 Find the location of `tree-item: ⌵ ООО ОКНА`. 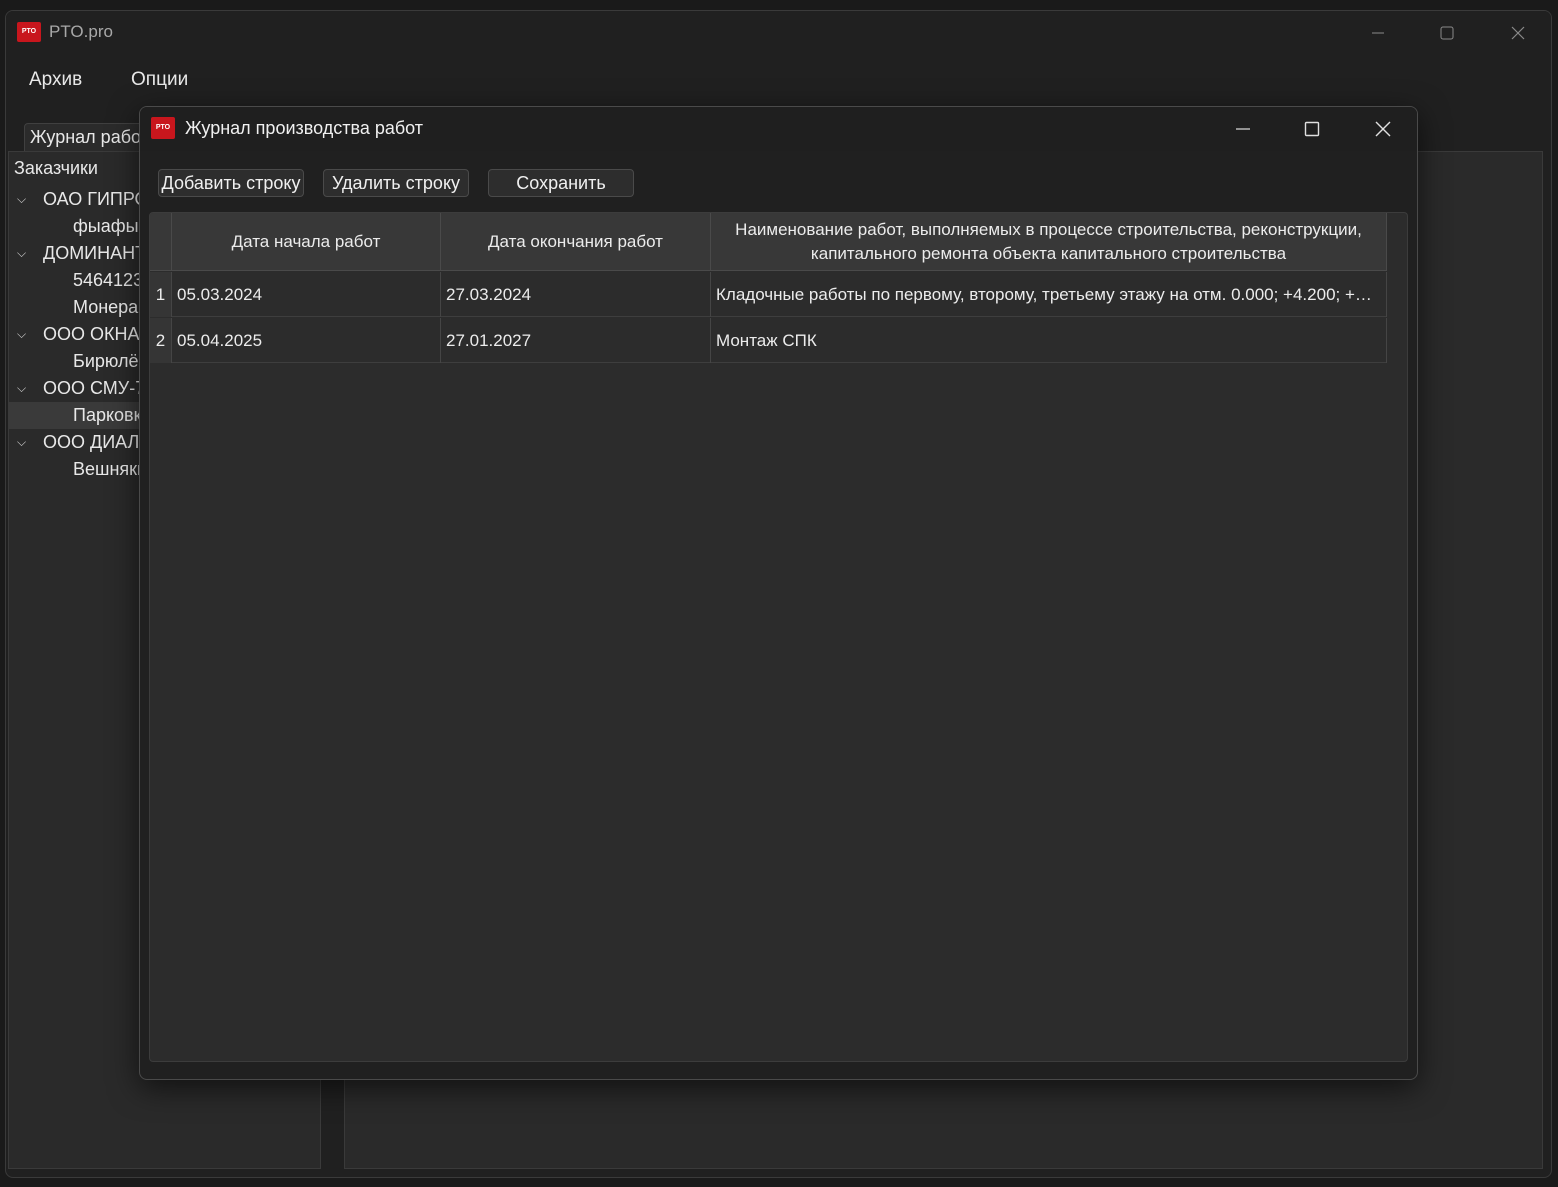

tree-item: ⌵ ООО ОКНА is located at coordinates (74, 334).